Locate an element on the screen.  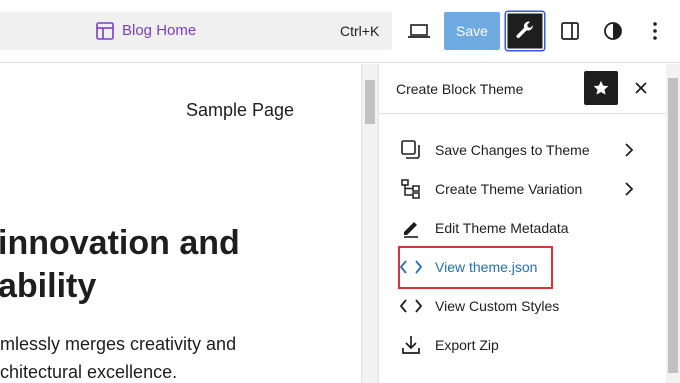
contrast-icon is located at coordinates (613, 31).